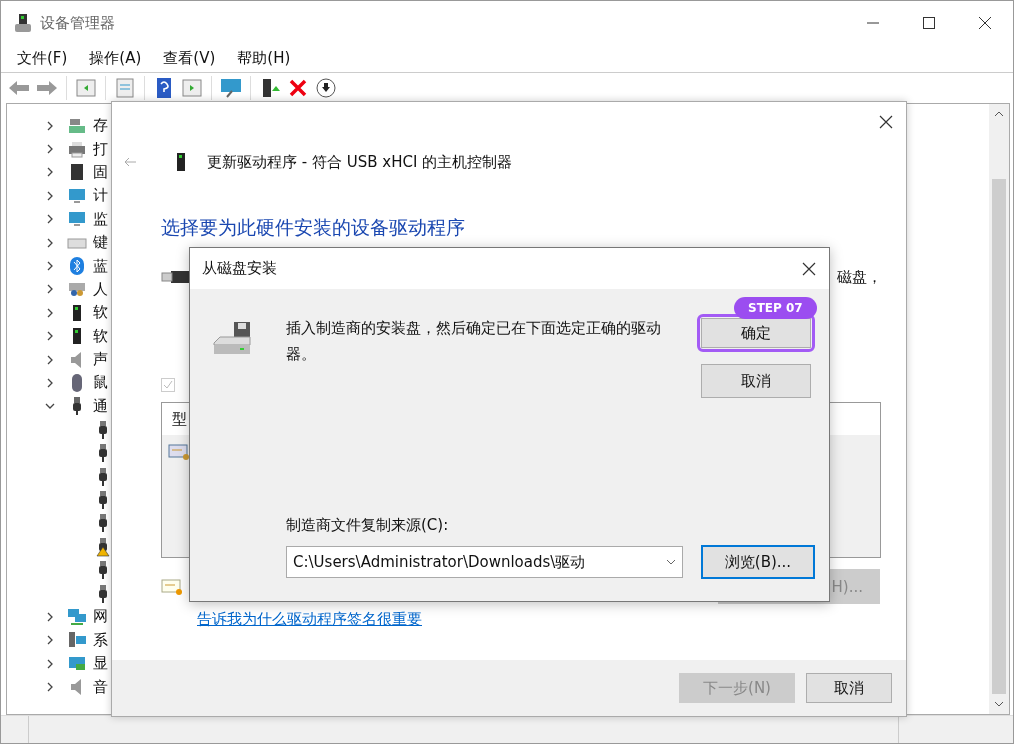 Image resolution: width=1014 pixels, height=744 pixels. Describe the element at coordinates (775, 308) in the screenshot. I see `step-badge: STEP 07` at that location.